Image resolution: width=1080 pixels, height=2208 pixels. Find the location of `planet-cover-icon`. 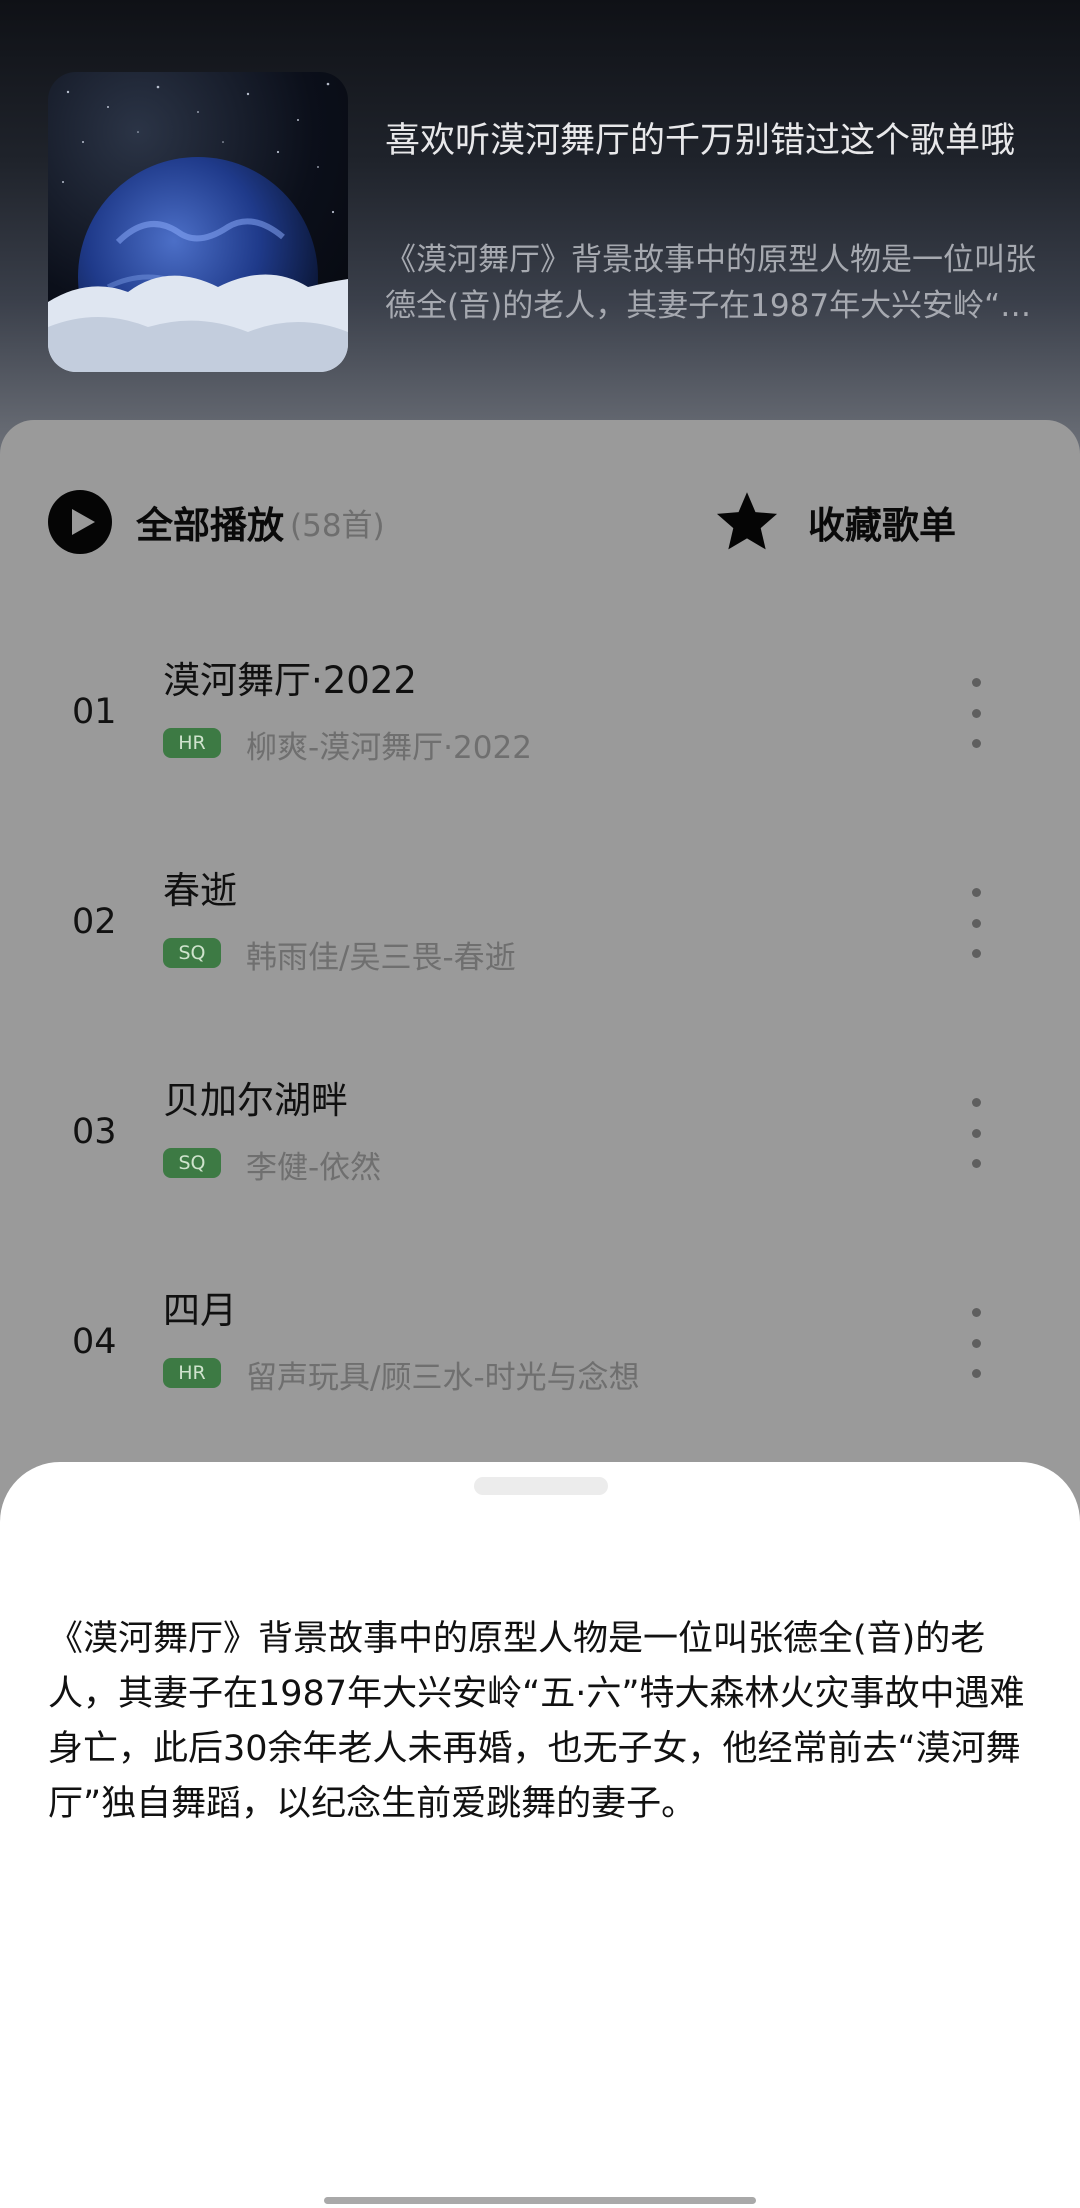

planet-cover-icon is located at coordinates (198, 227).